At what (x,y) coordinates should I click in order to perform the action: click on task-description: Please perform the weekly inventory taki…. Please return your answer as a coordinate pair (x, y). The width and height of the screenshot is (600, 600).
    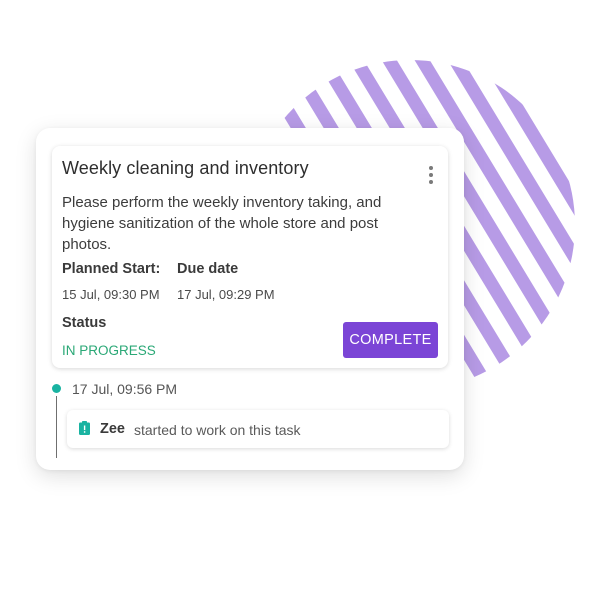
    Looking at the image, I should click on (222, 223).